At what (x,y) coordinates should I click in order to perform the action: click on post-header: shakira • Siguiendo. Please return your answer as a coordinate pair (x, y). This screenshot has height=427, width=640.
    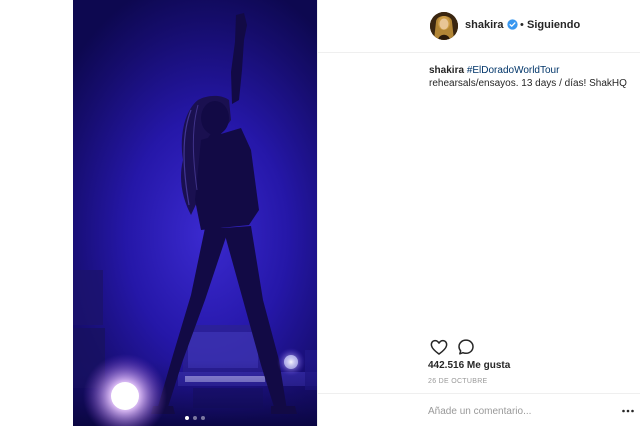
    Looking at the image, I should click on (479, 26).